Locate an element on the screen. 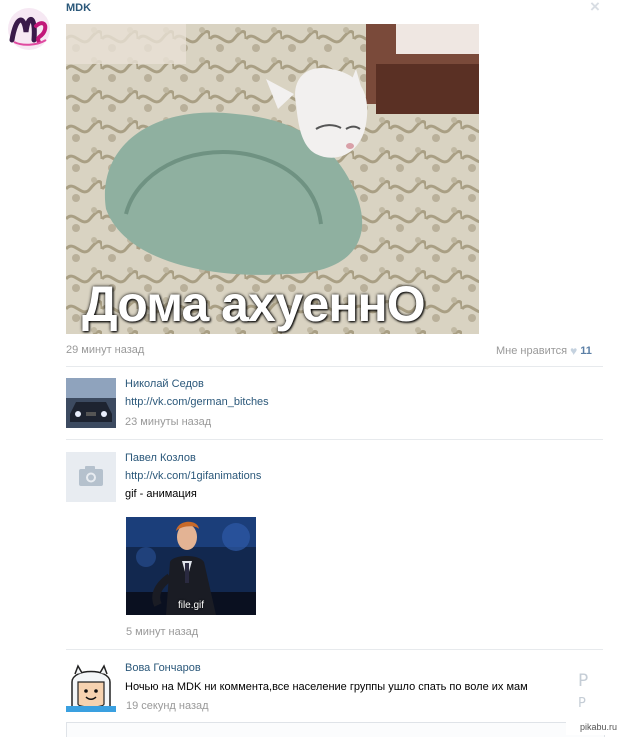 The width and height of the screenshot is (617, 737). post-author: MDK is located at coordinates (78, 8).